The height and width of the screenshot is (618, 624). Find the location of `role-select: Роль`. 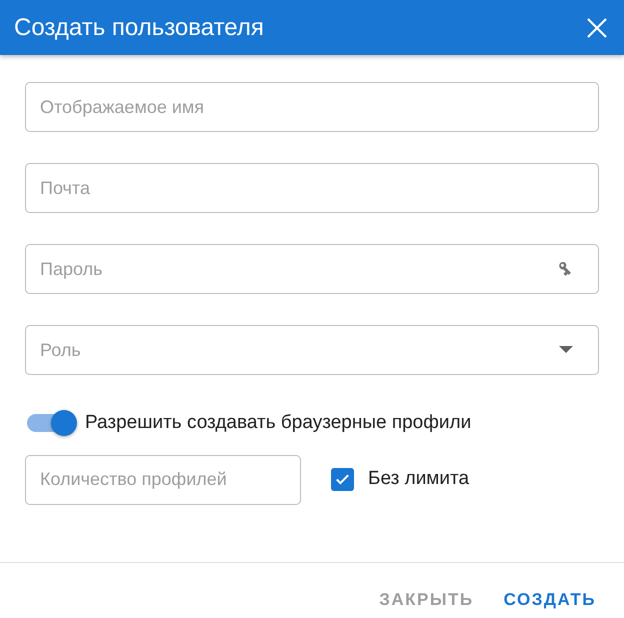

role-select: Роль is located at coordinates (312, 350).